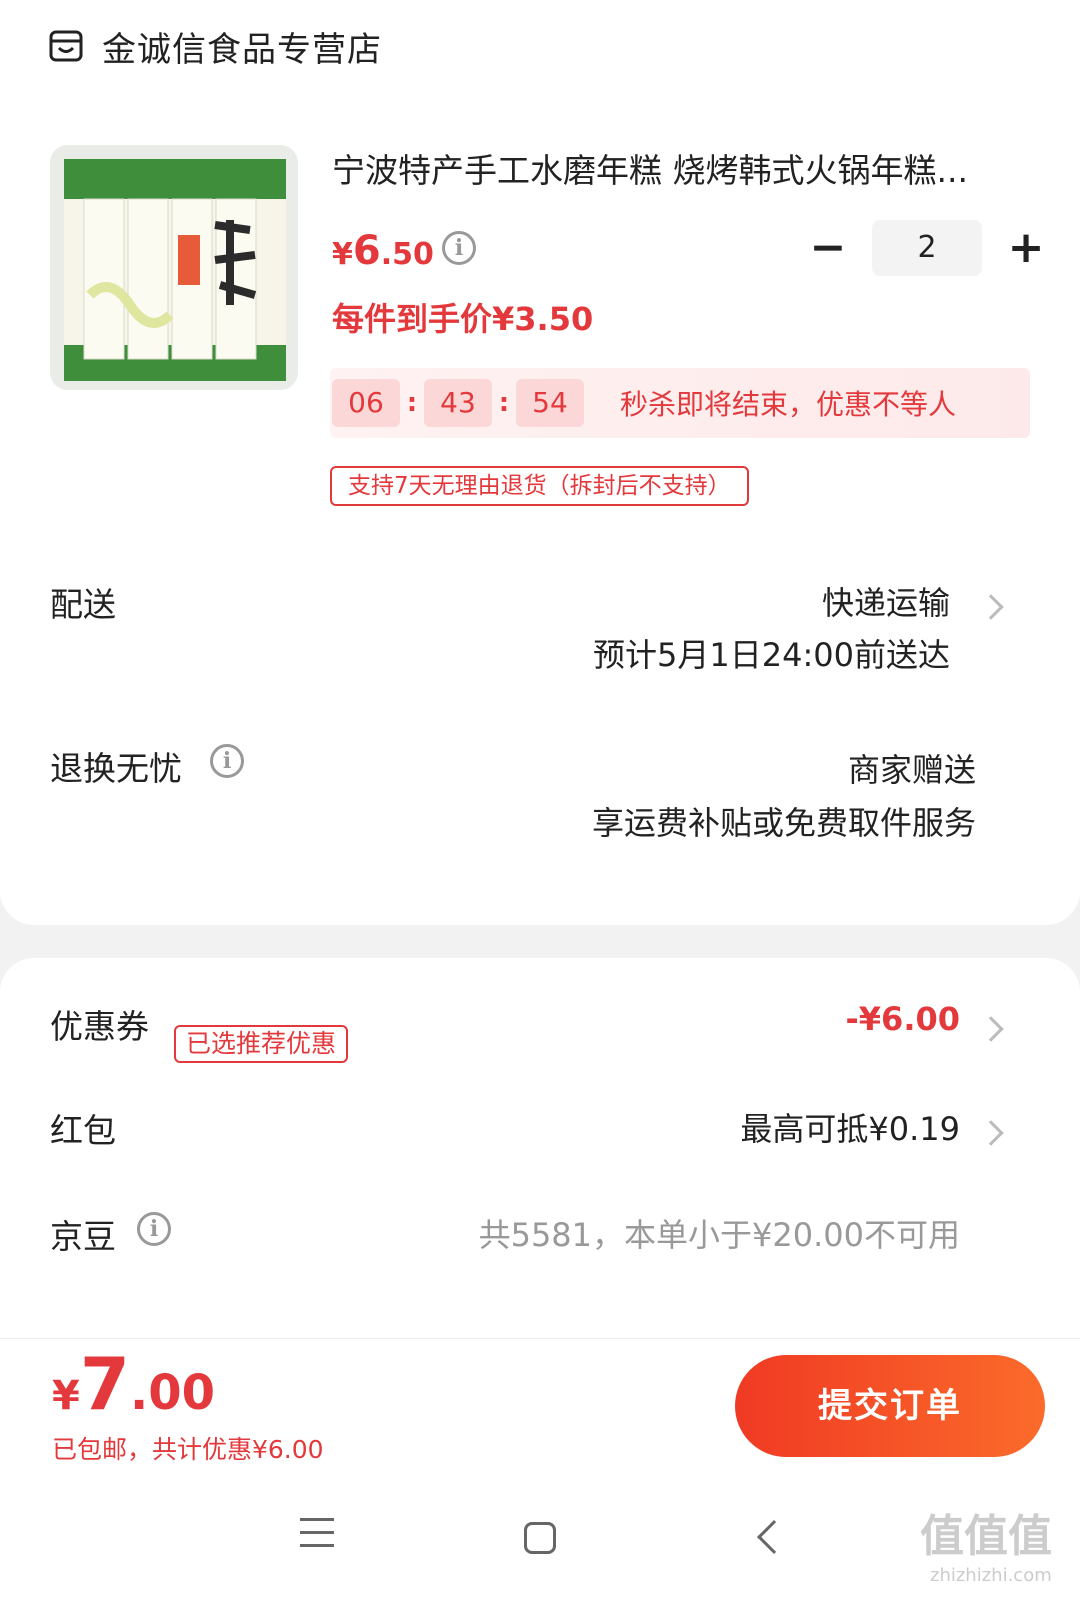  What do you see at coordinates (116, 768) in the screenshot?
I see `returns-label: 退换无忧` at bounding box center [116, 768].